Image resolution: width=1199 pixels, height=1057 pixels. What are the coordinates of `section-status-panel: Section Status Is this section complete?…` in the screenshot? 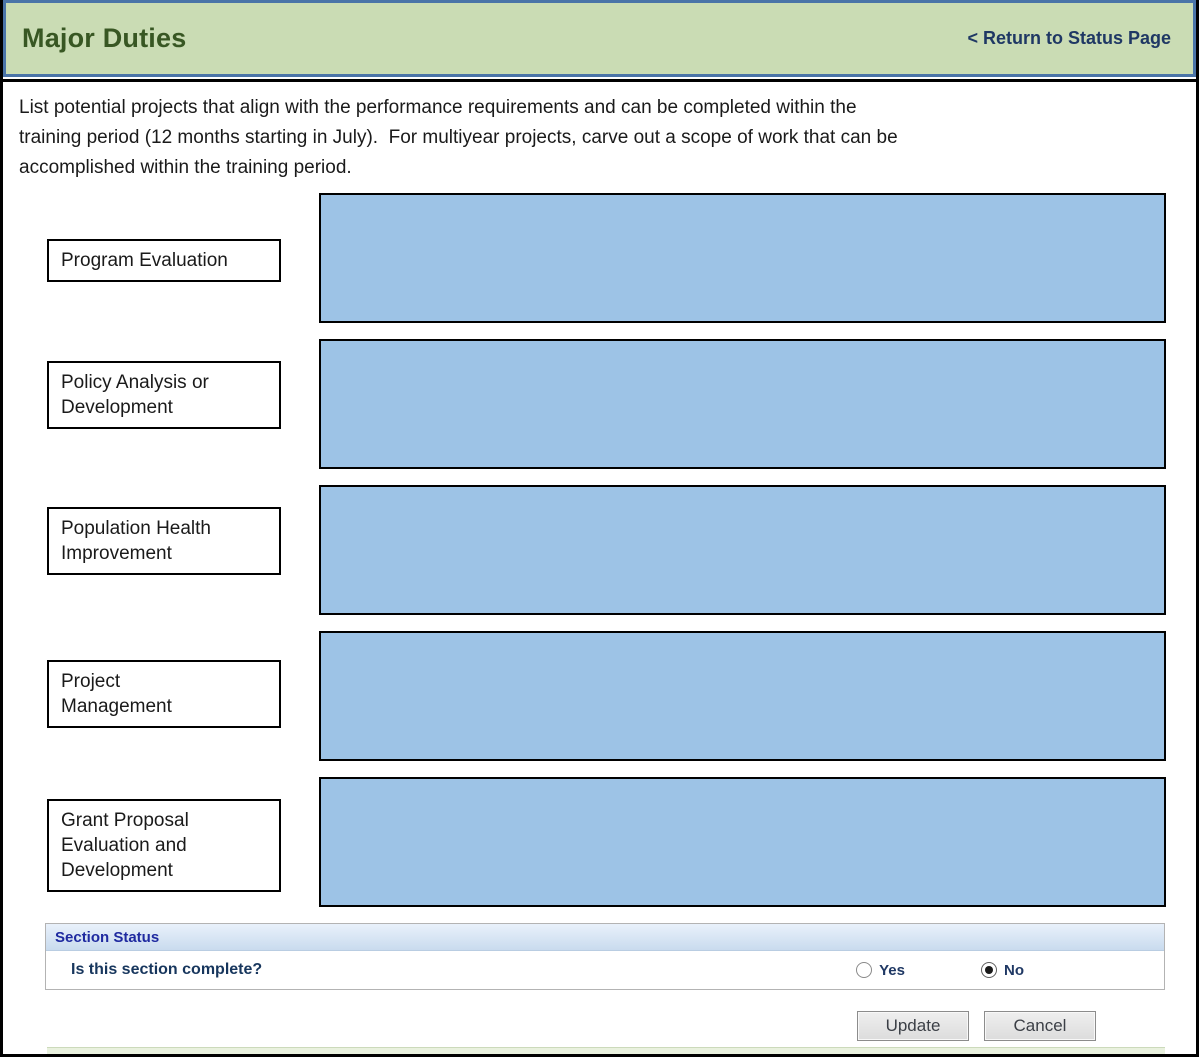 It's located at (605, 956).